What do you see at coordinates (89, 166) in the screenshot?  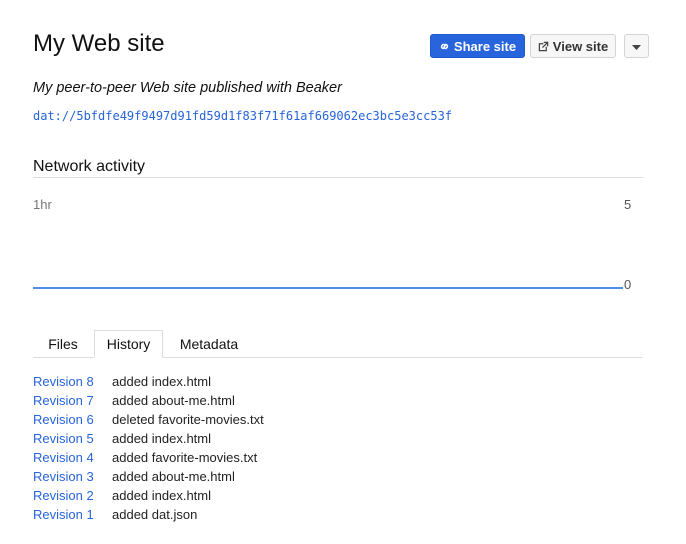 I see `network-activity-heading: Network activity` at bounding box center [89, 166].